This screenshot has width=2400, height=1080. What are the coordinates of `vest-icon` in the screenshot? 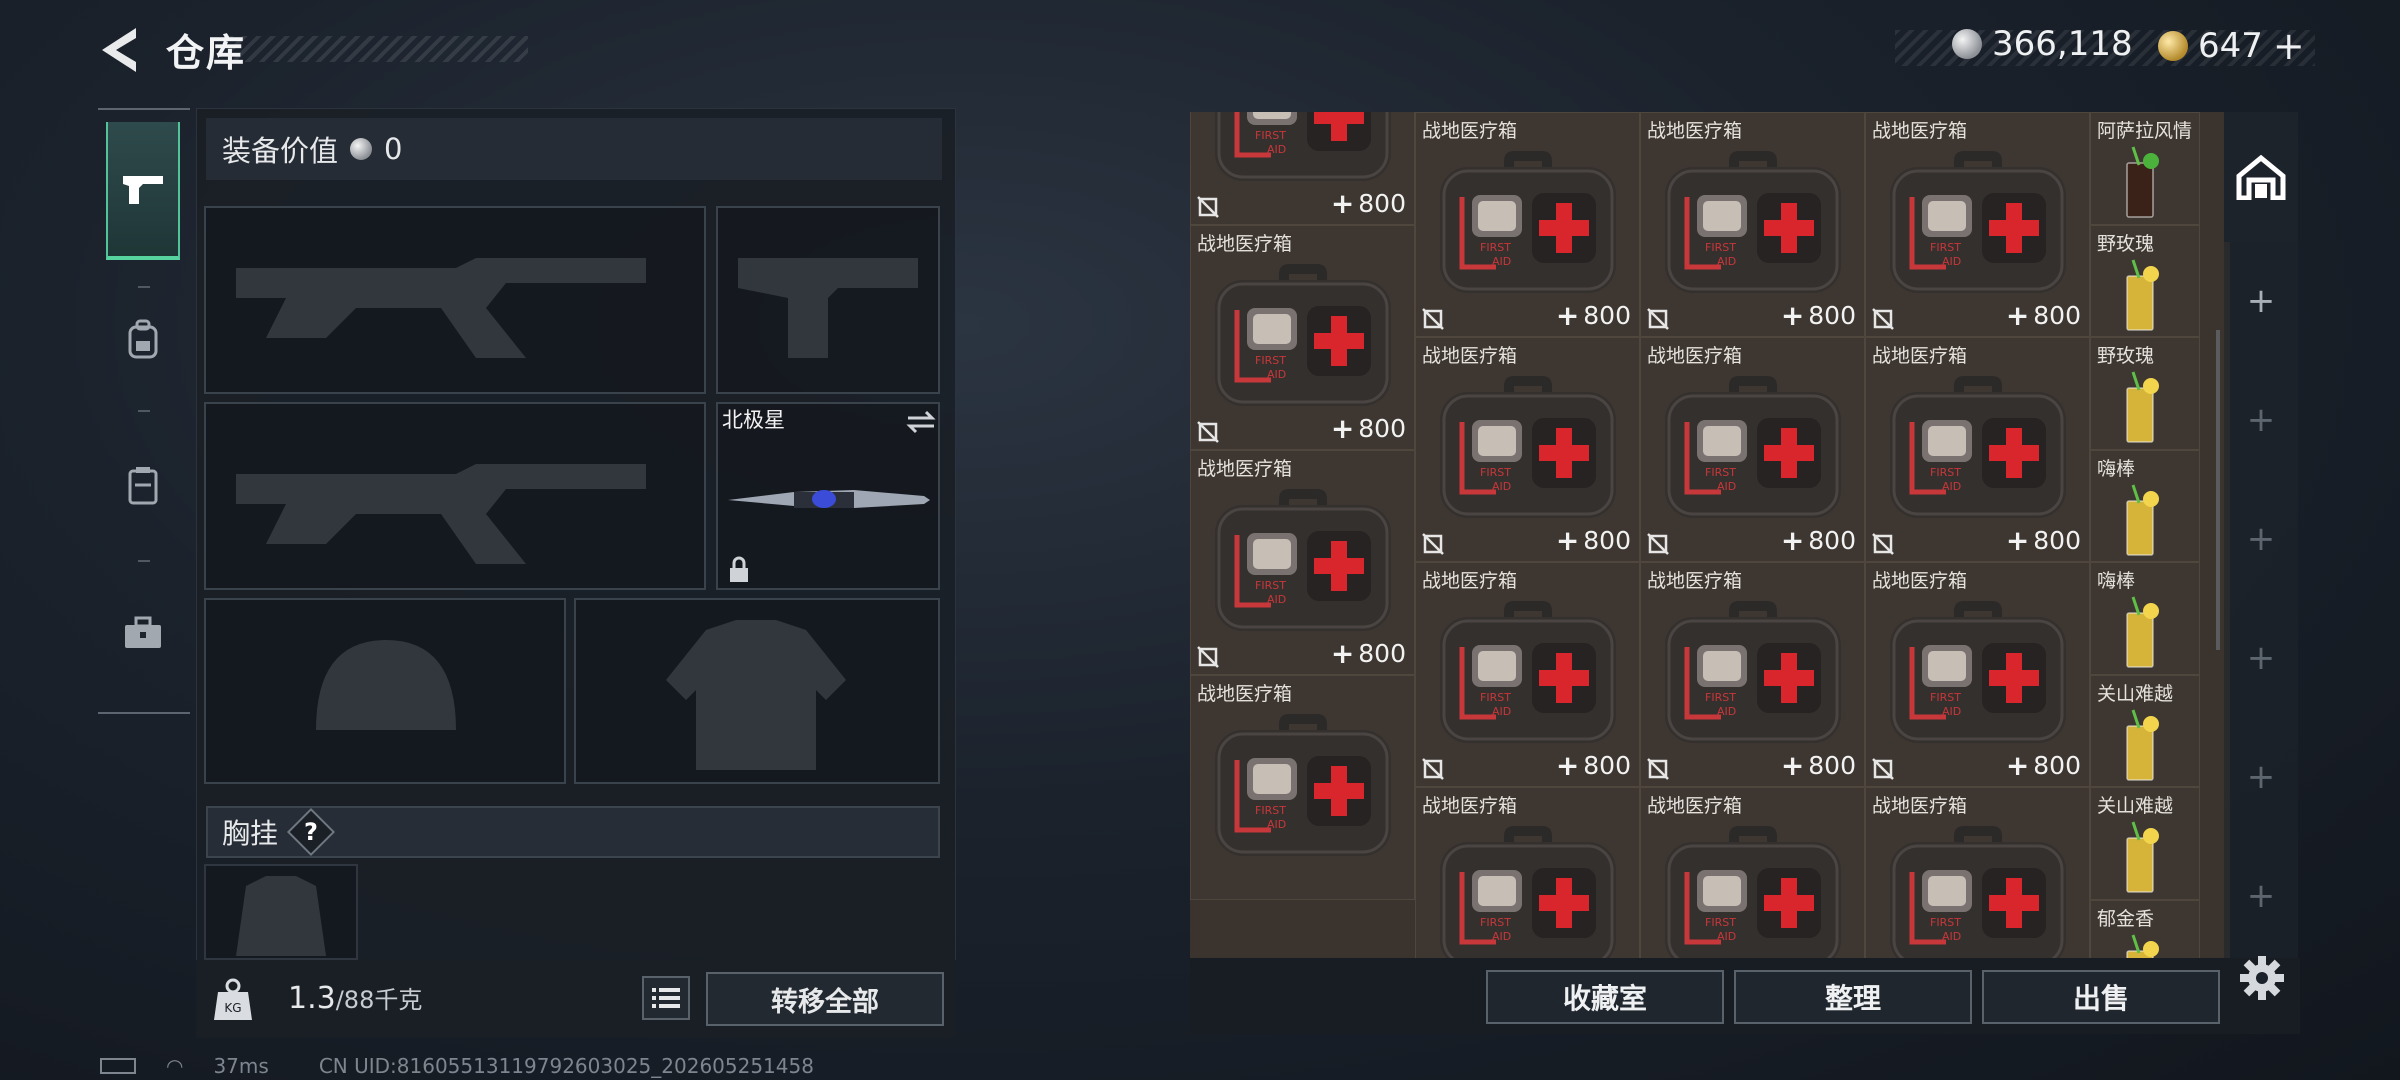 It's located at (143, 486).